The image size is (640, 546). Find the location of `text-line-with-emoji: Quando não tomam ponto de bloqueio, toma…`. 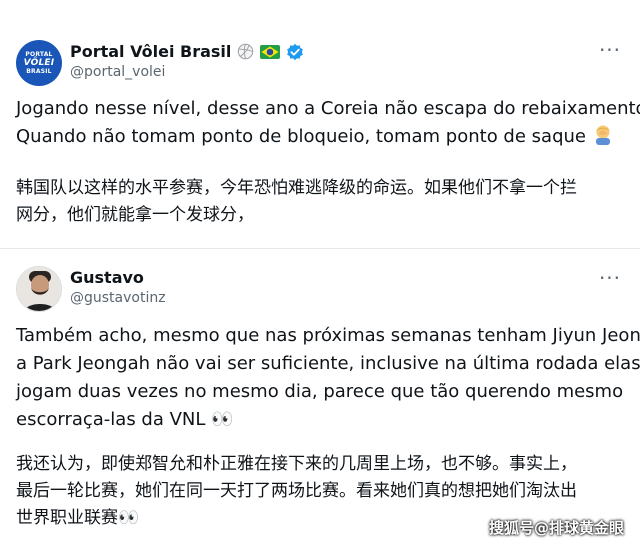

text-line-with-emoji: Quando não tomam ponto de bloqueio, toma… is located at coordinates (321, 138).